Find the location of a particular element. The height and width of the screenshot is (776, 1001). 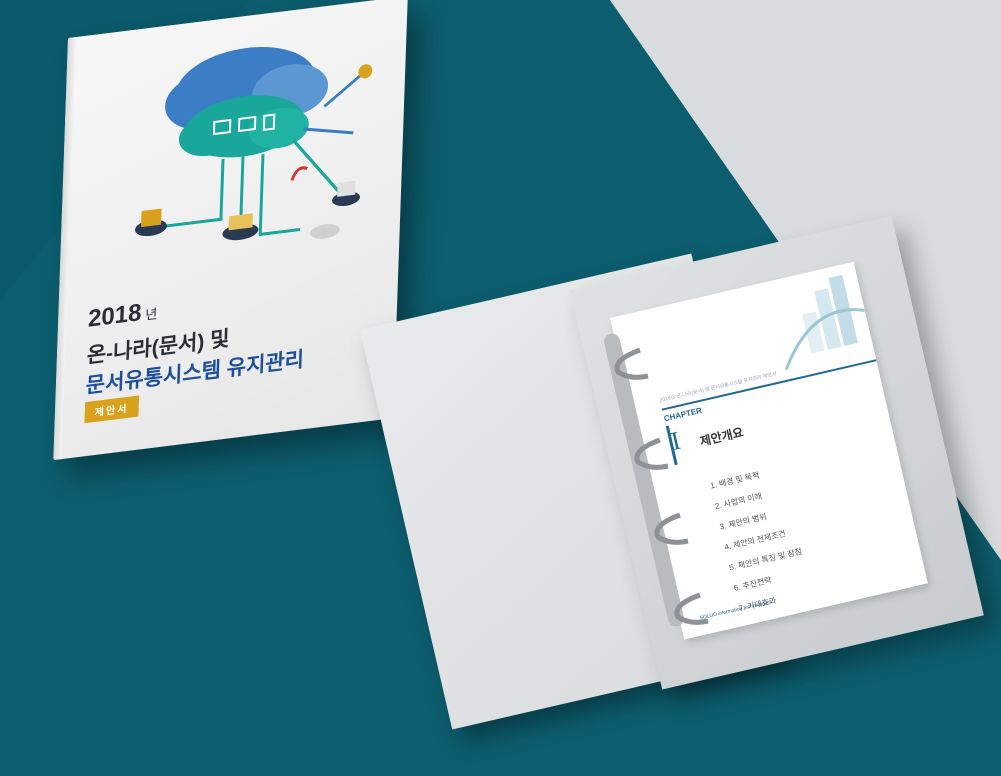

cover-year: 2018 년 is located at coordinates (122, 316).